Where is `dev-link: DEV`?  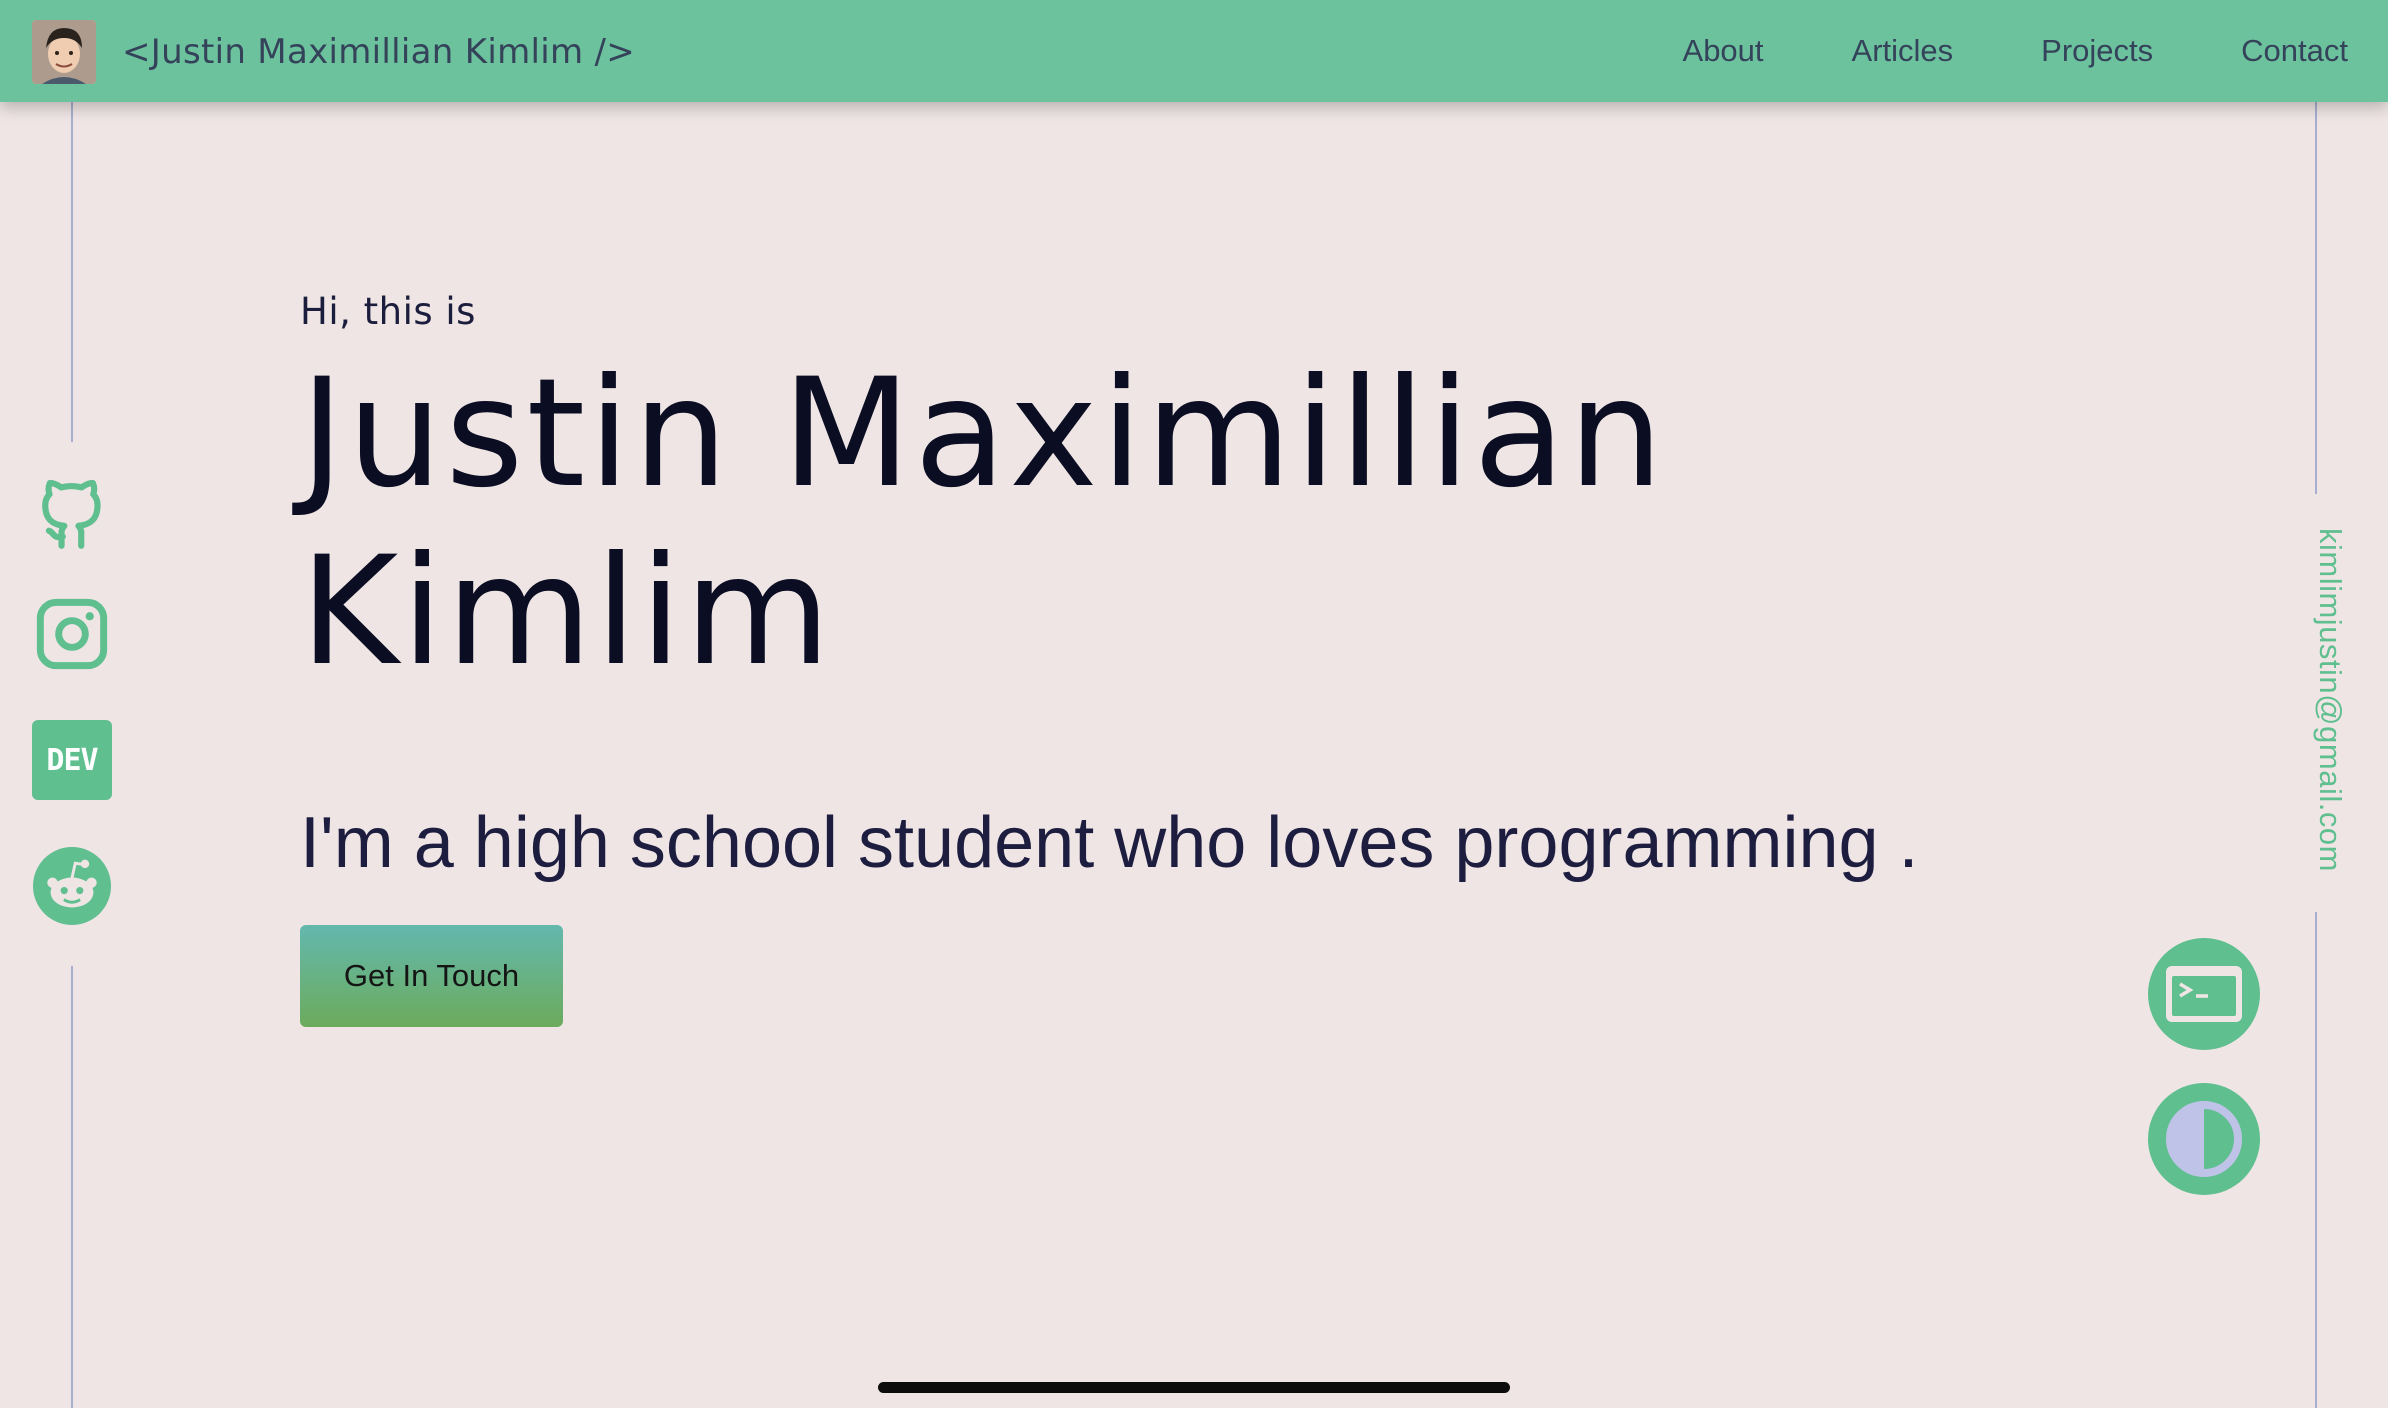
dev-link: DEV is located at coordinates (72, 760).